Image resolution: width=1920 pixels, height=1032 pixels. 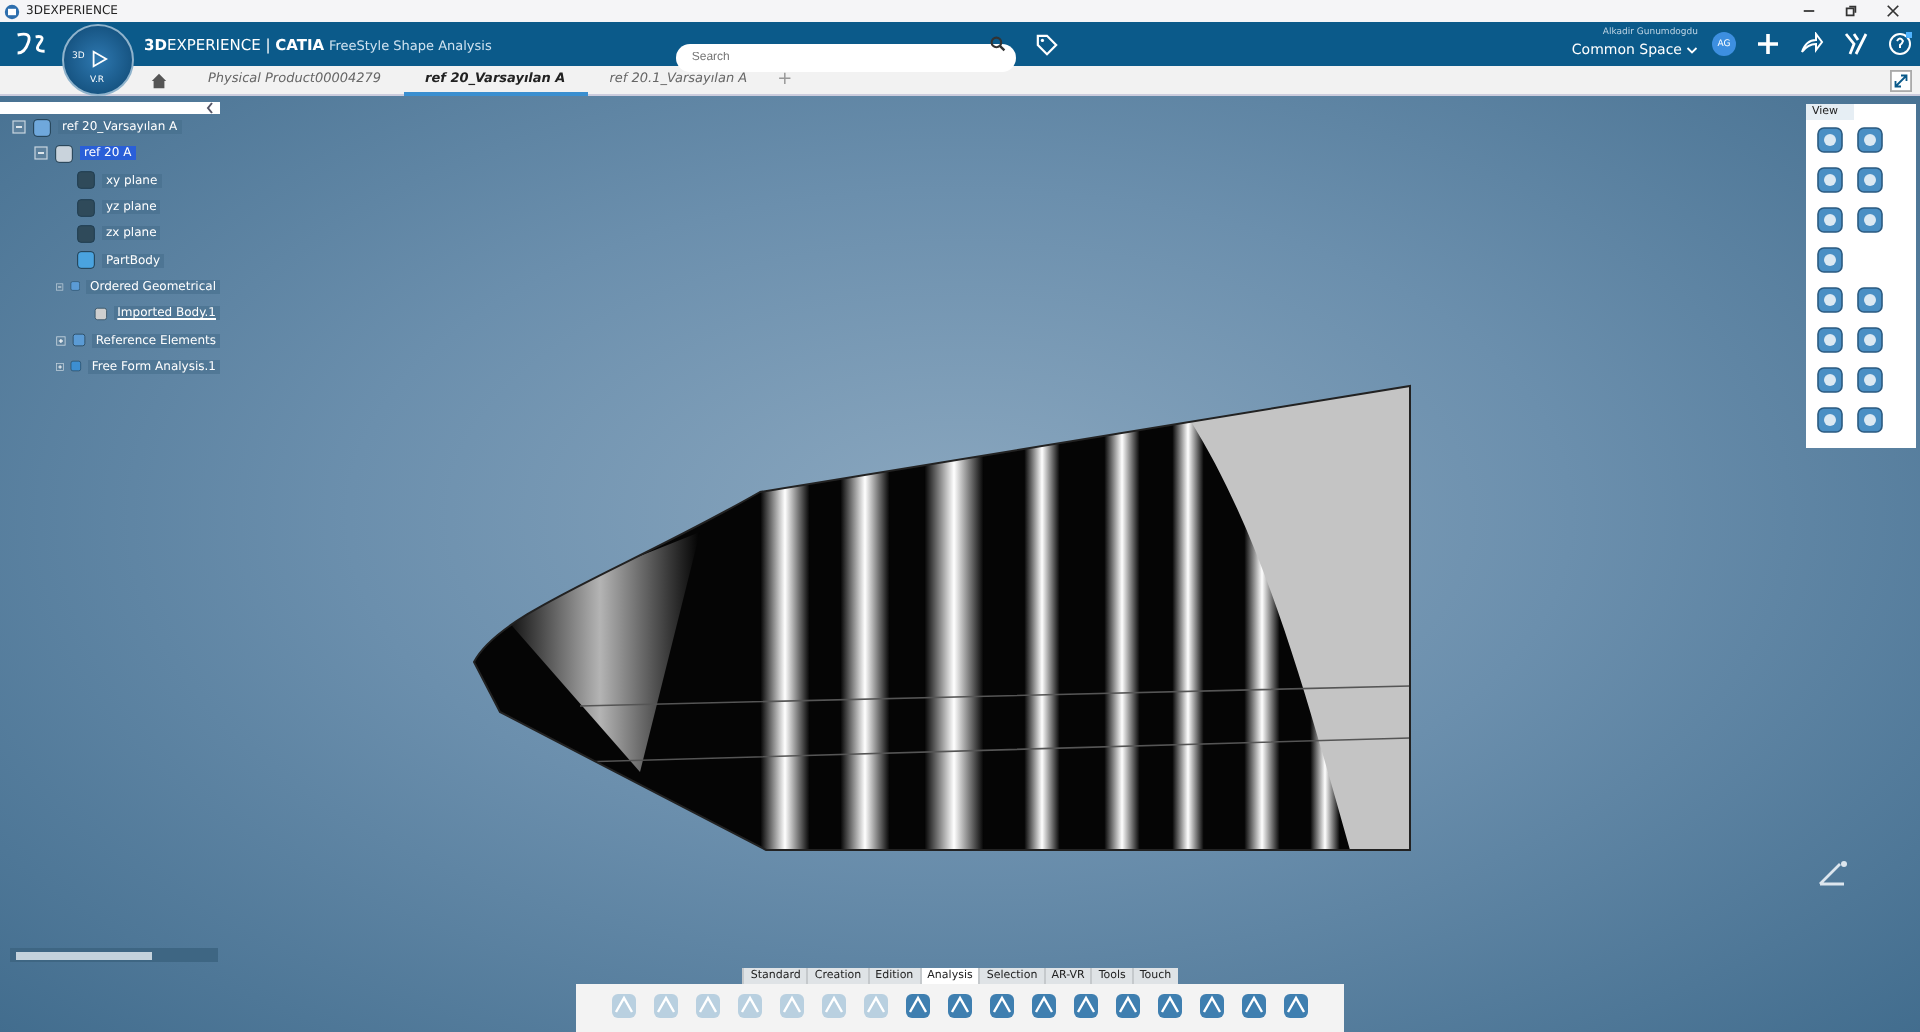 What do you see at coordinates (64, 153) in the screenshot?
I see `part-icon` at bounding box center [64, 153].